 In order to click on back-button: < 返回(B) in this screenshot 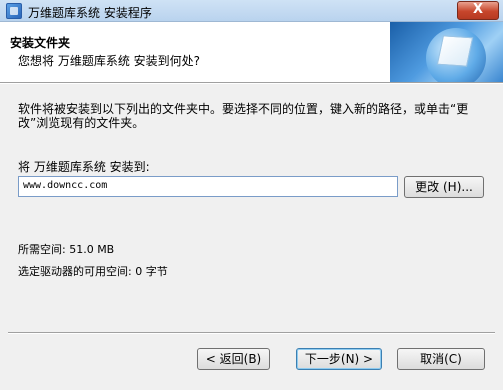, I will do `click(233, 359)`.